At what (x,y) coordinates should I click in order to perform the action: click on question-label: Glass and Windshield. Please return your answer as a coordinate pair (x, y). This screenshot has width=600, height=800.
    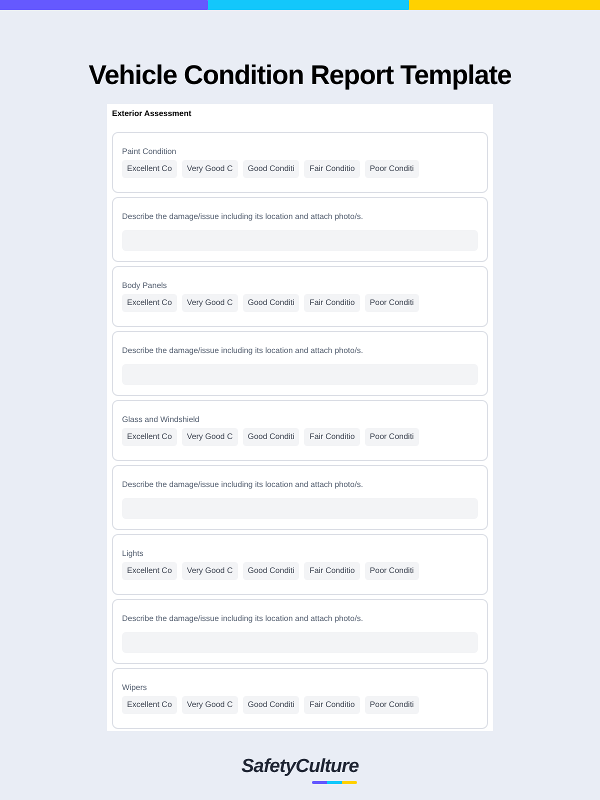
    Looking at the image, I should click on (161, 420).